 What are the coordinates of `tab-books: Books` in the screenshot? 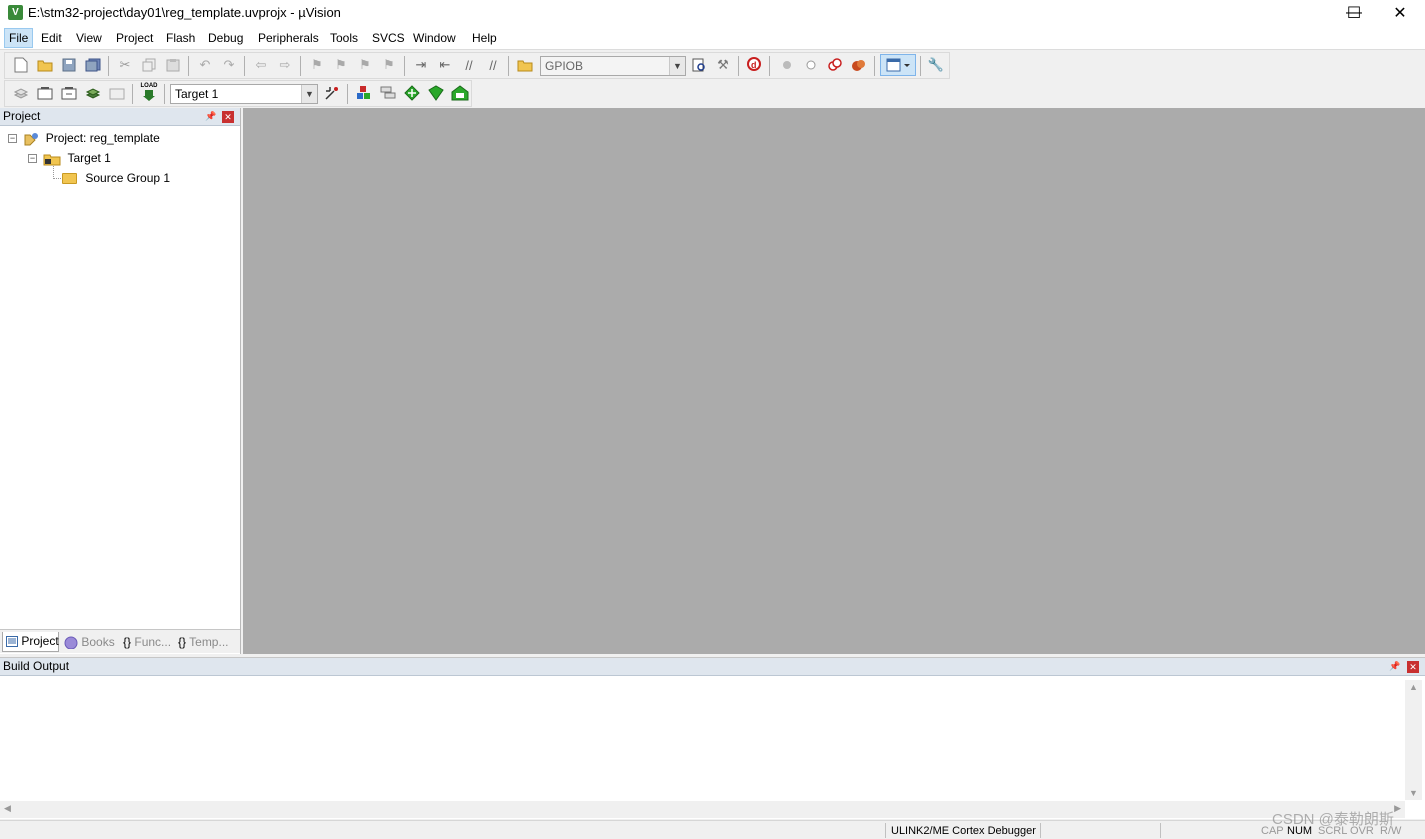 It's located at (88, 642).